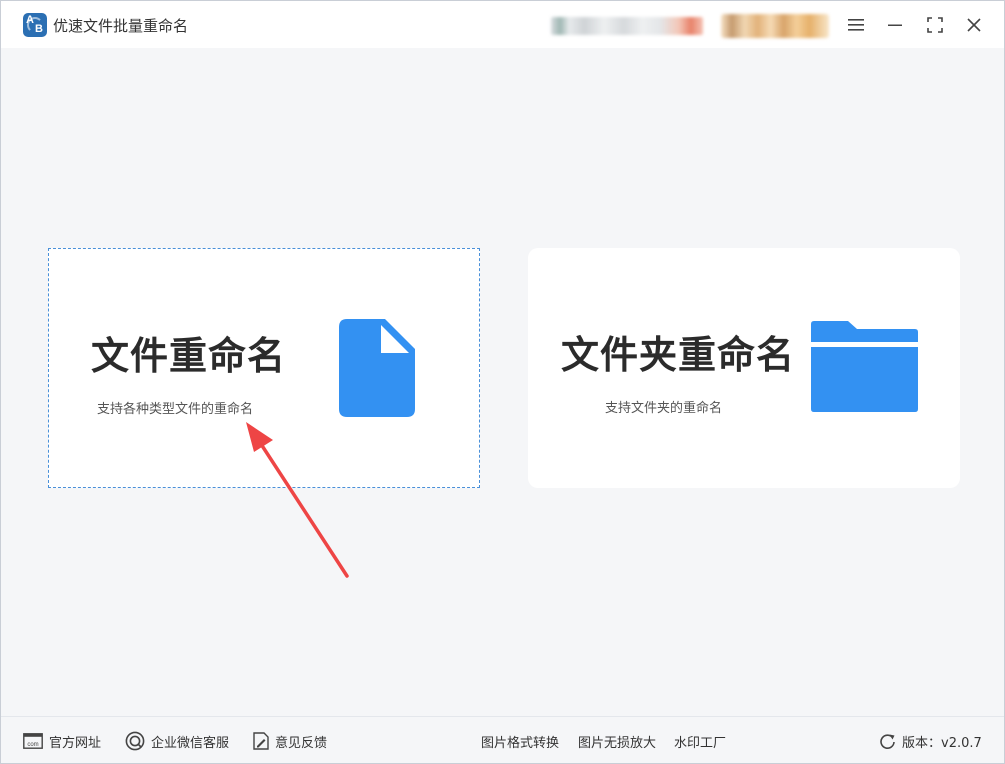 Image resolution: width=1005 pixels, height=764 pixels. I want to click on feedback-label: 意见反馈, so click(301, 743).